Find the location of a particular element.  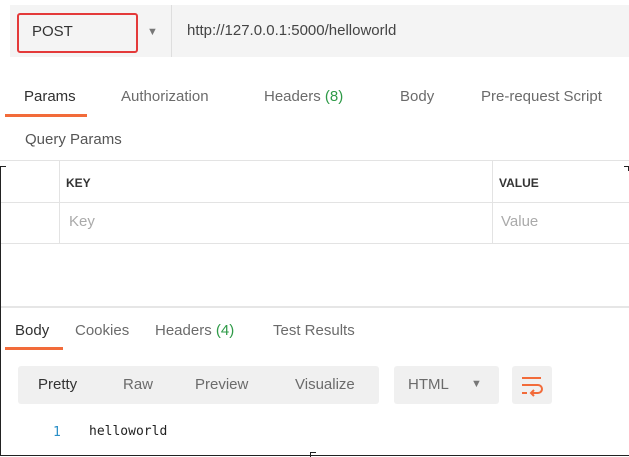

response-body-line: helloworld is located at coordinates (128, 431).